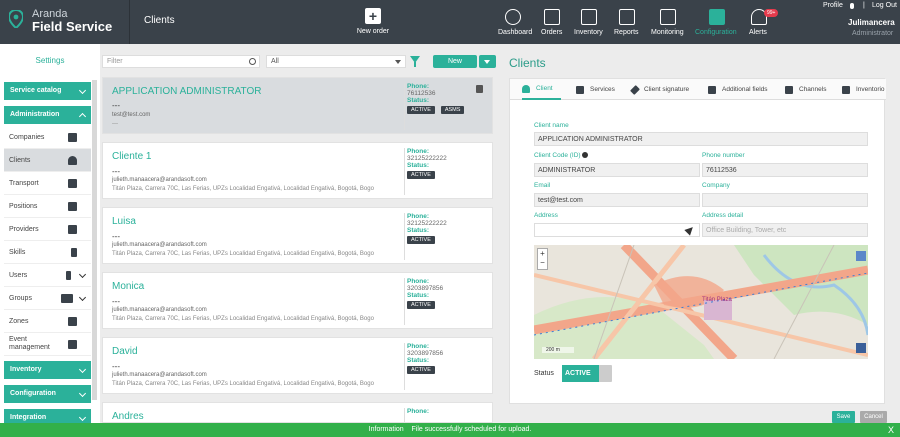  I want to click on sidebar-item-positions: Positions, so click(47, 206).